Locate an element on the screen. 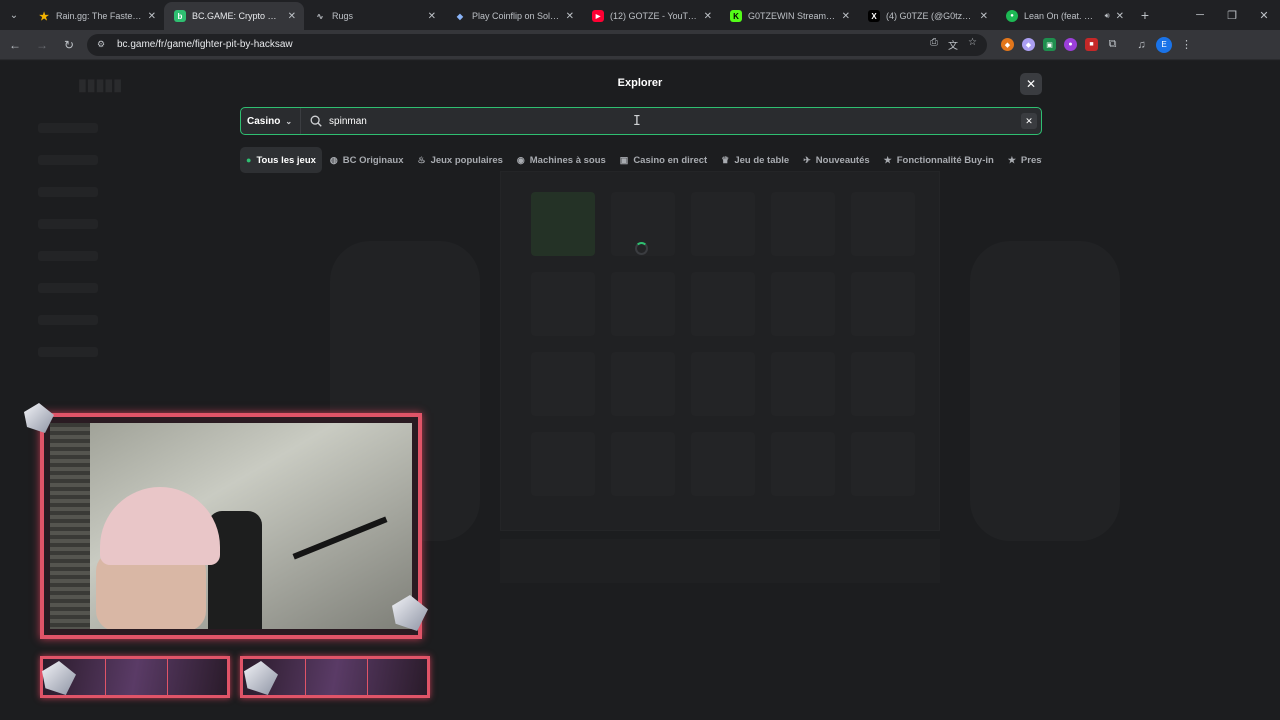  rocket-icon: ✈ is located at coordinates (807, 159).